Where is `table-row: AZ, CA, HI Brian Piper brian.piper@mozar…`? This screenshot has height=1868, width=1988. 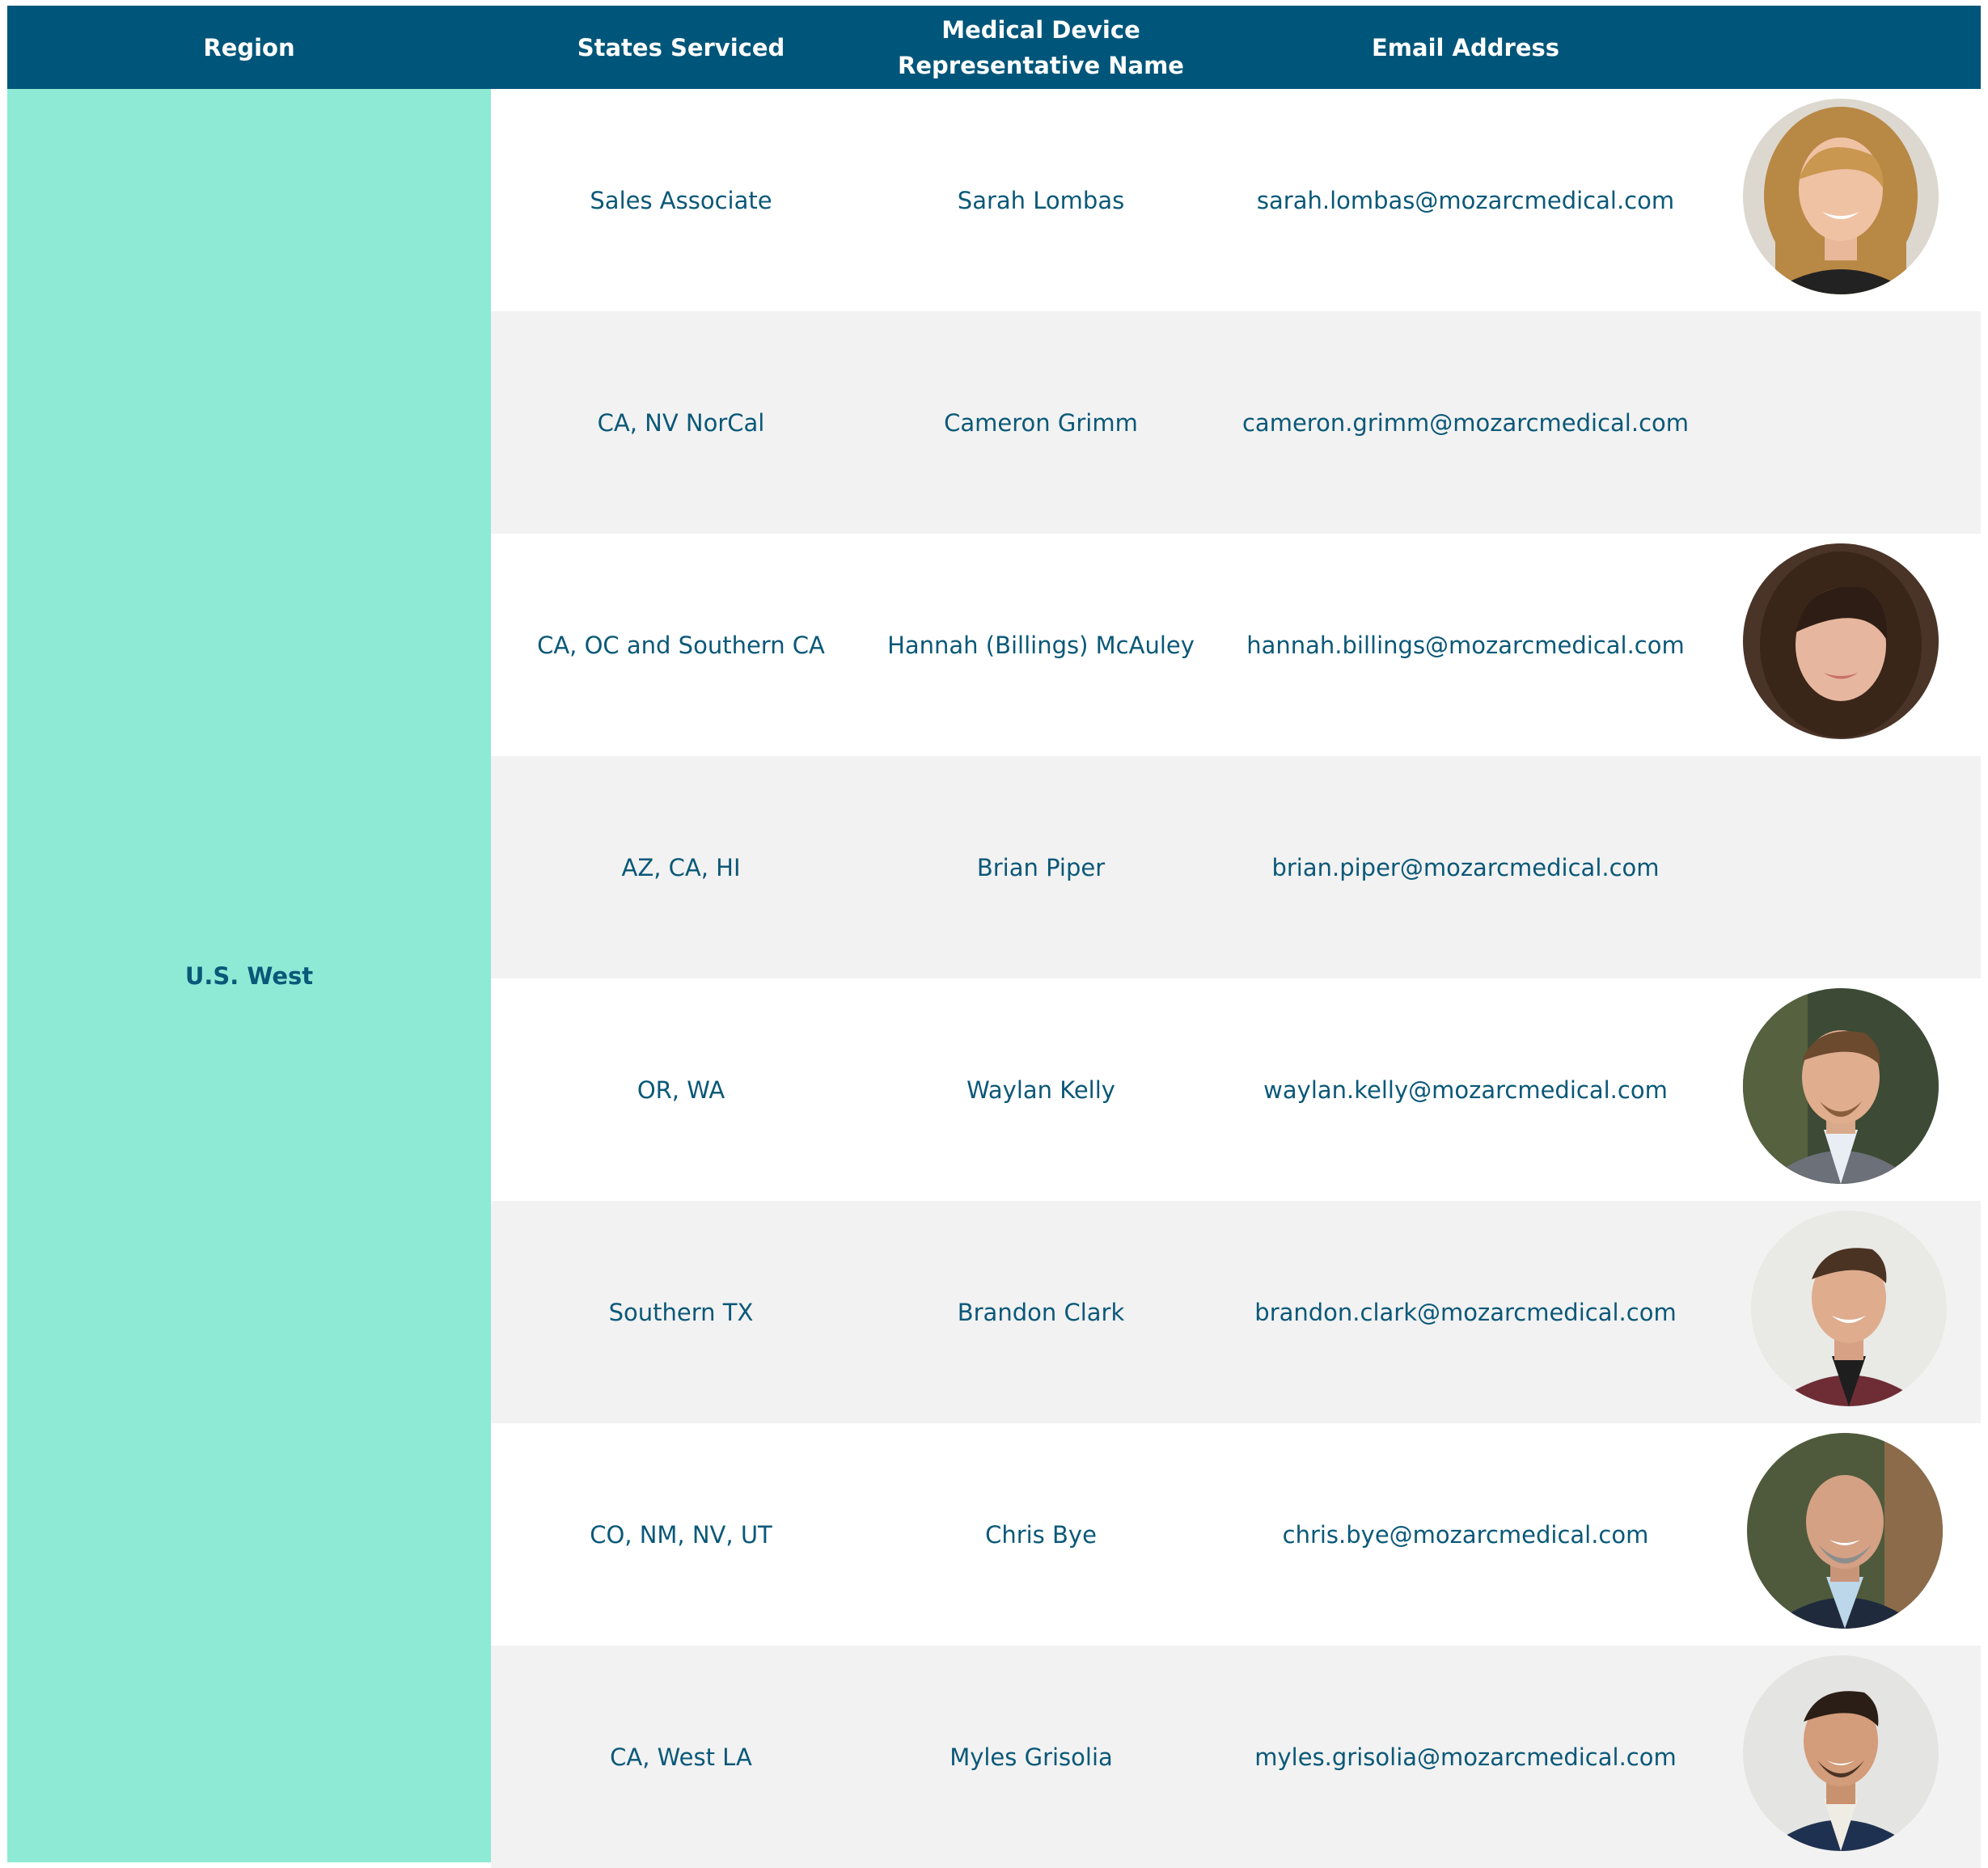 table-row: AZ, CA, HI Brian Piper brian.piper@mozar… is located at coordinates (1236, 867).